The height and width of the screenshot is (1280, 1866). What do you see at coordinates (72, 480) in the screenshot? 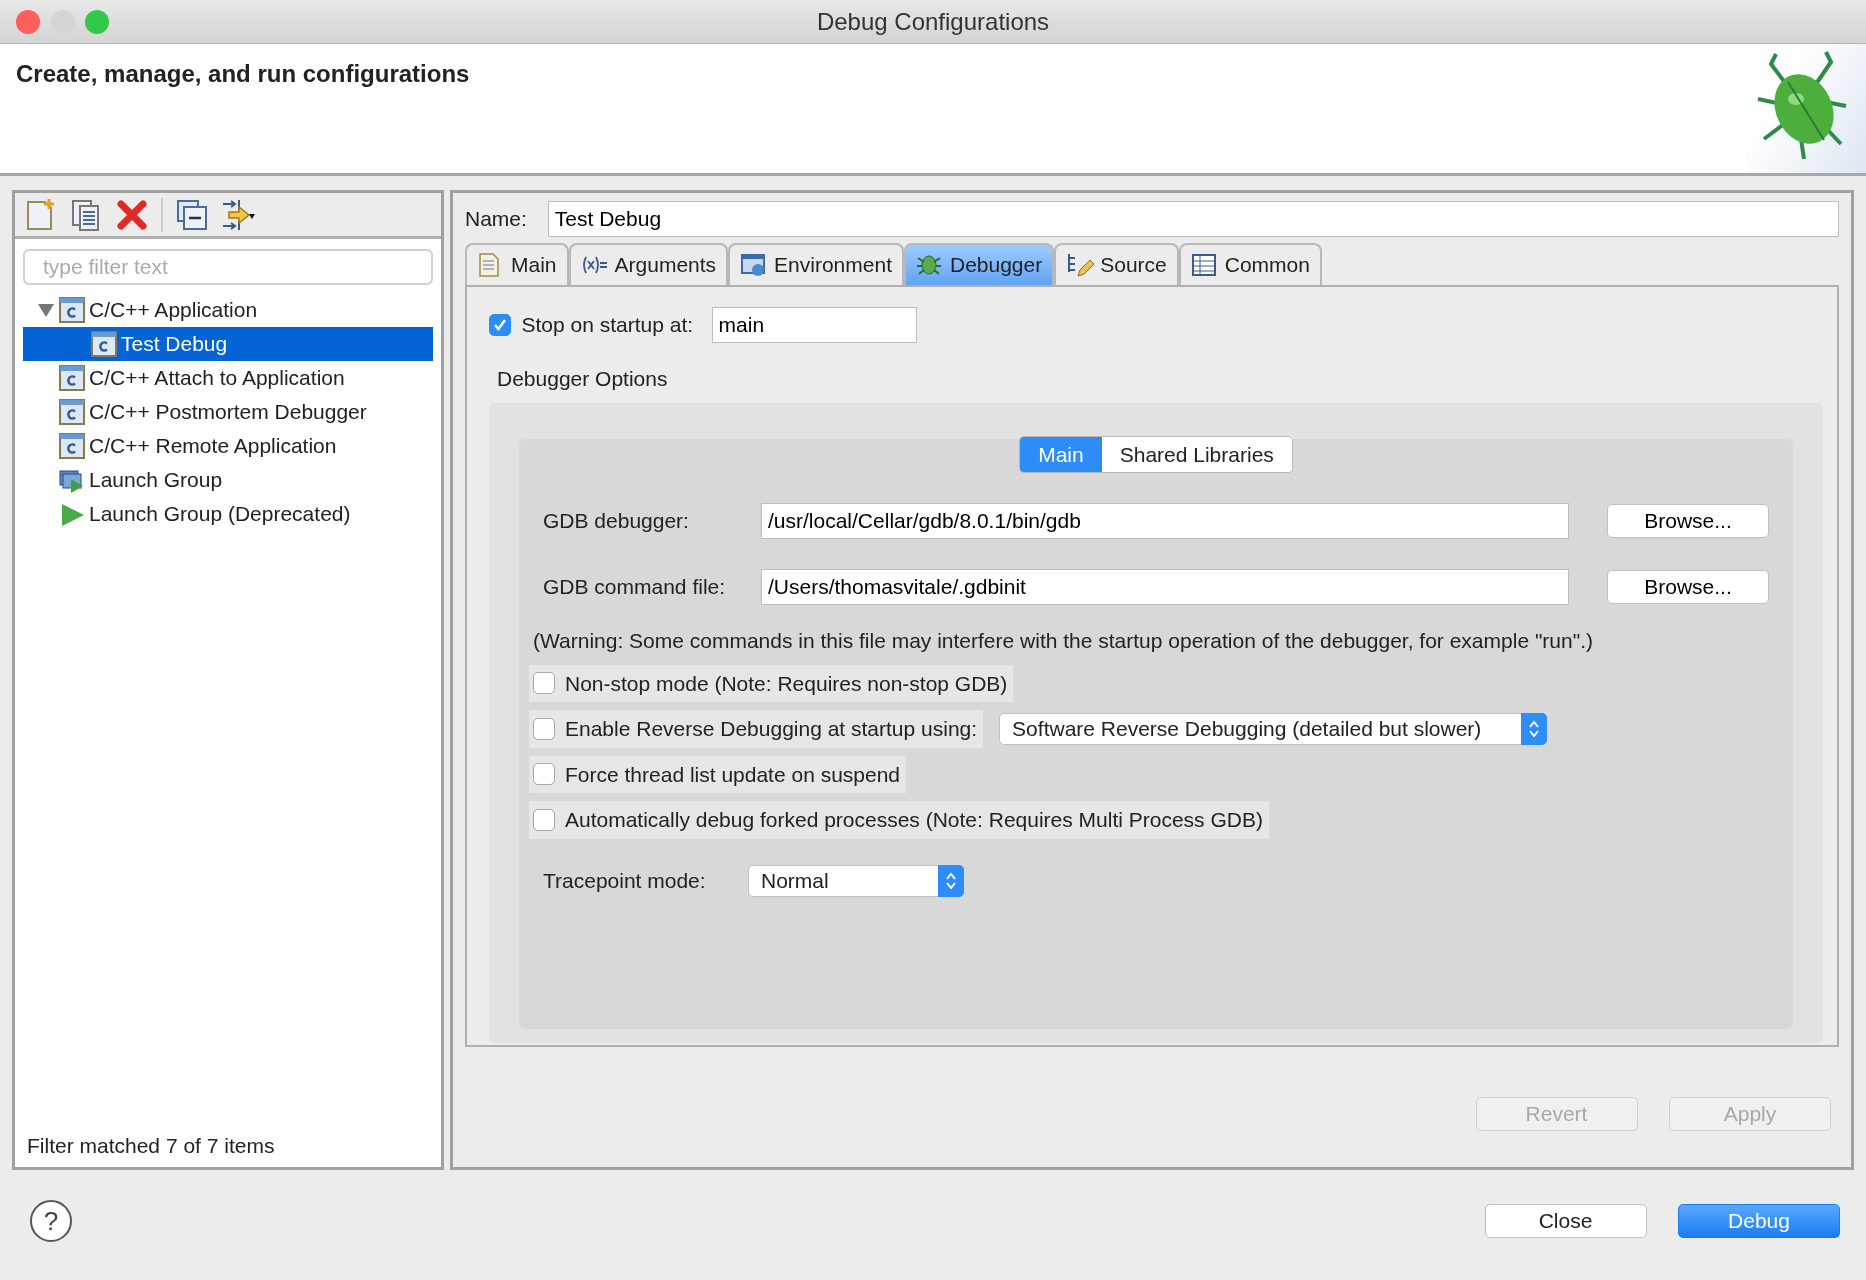
I see `window-play-icon` at bounding box center [72, 480].